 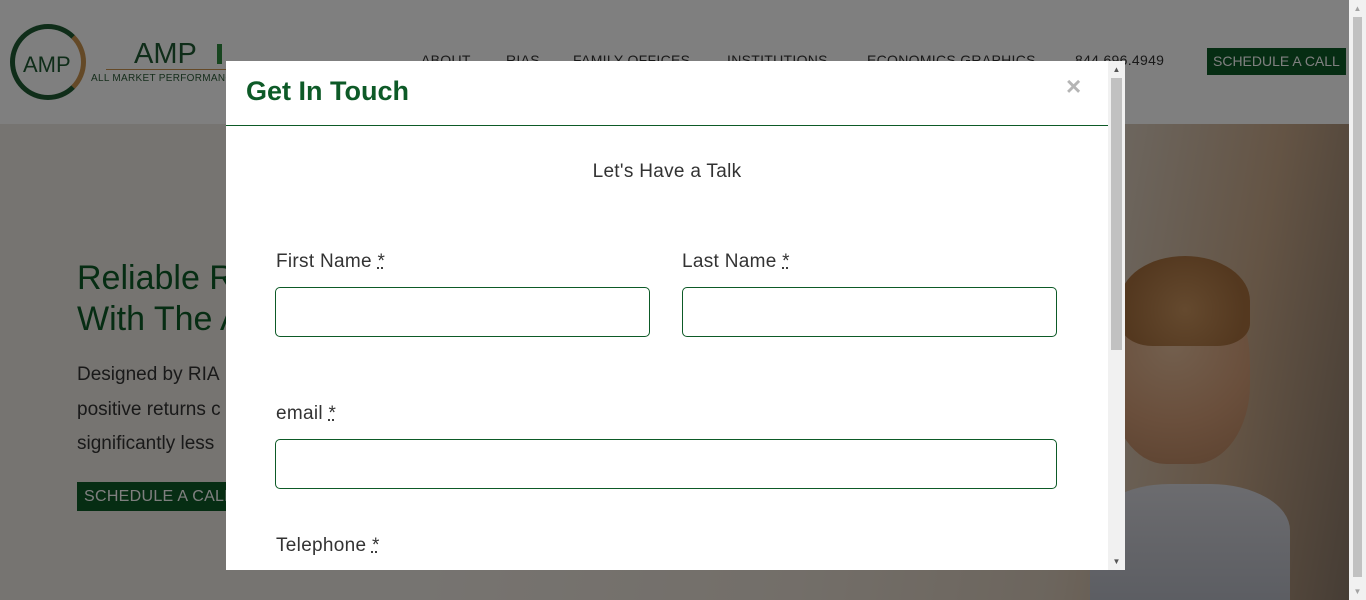 I want to click on modal-scrollbar-thumb, so click(x=1116, y=214).